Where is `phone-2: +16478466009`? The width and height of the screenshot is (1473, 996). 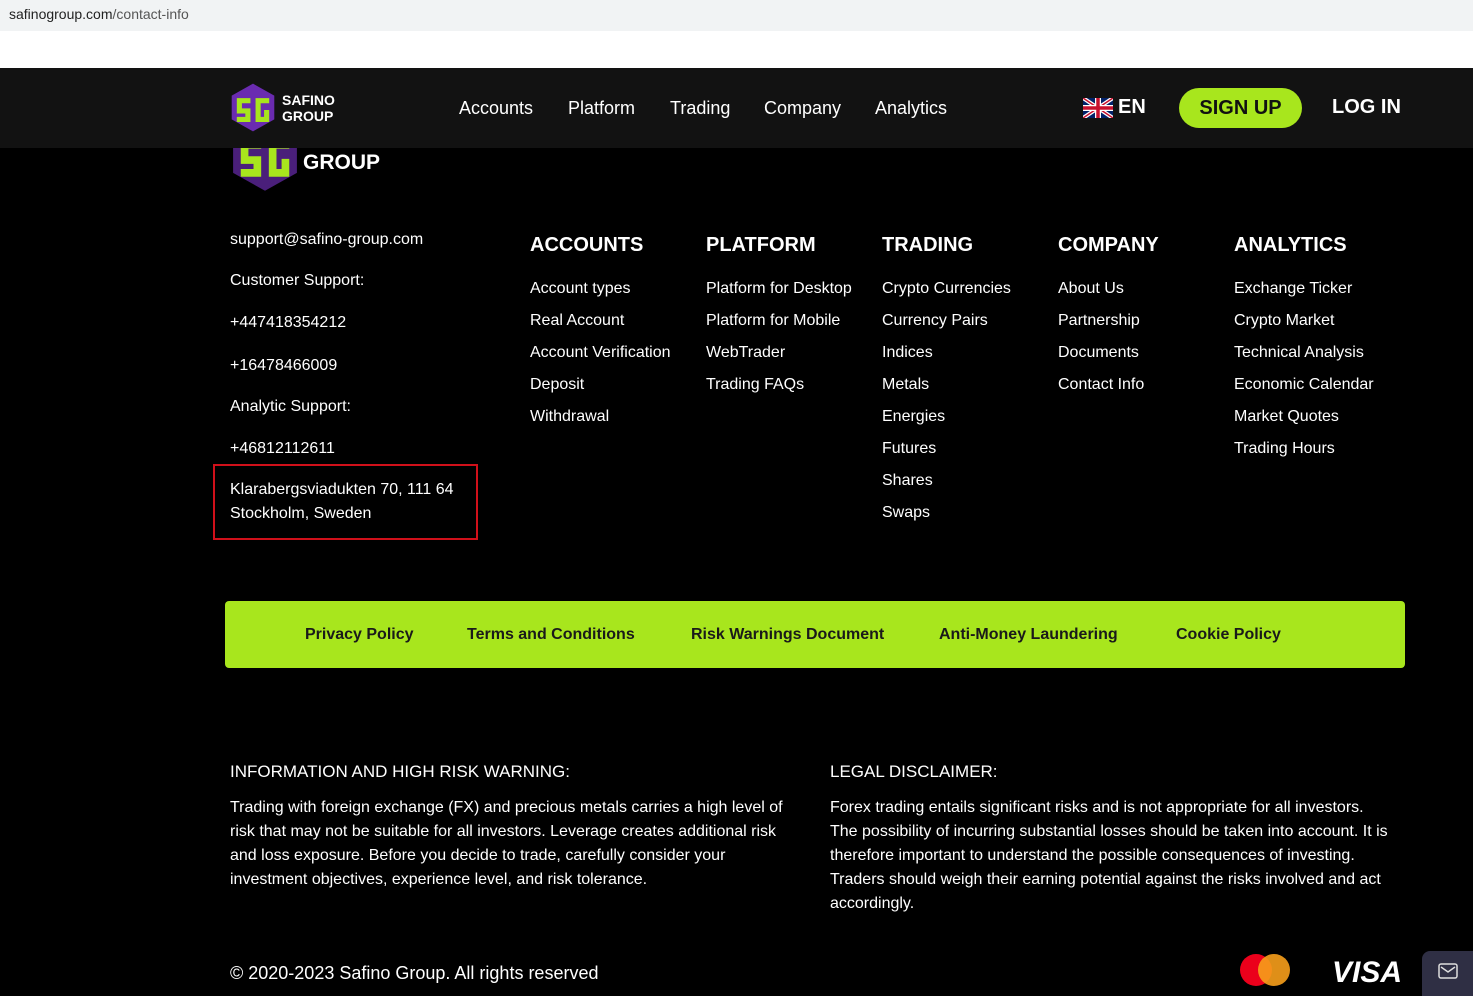
phone-2: +16478466009 is located at coordinates (283, 366).